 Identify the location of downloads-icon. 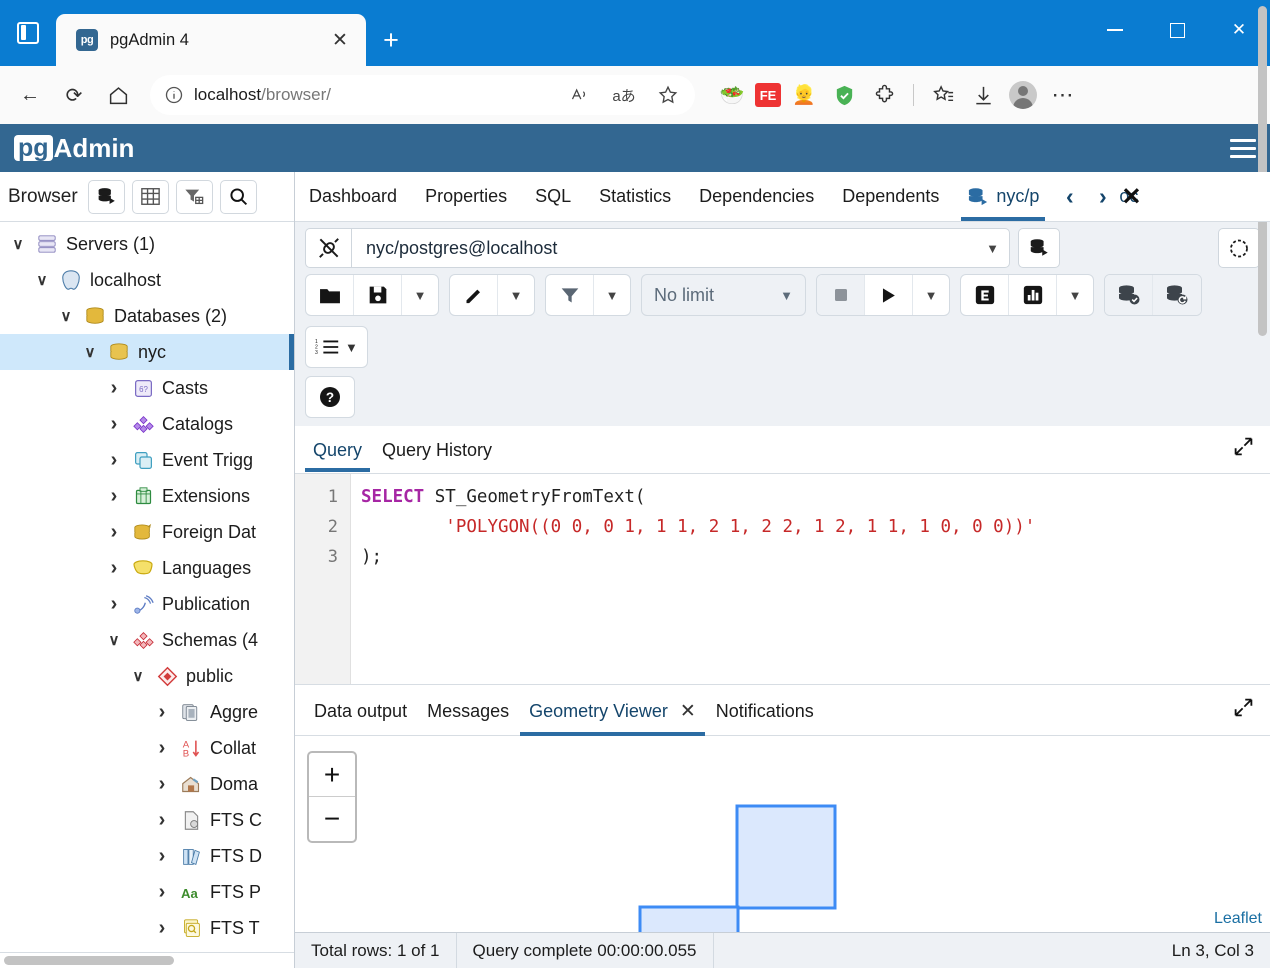
(983, 95).